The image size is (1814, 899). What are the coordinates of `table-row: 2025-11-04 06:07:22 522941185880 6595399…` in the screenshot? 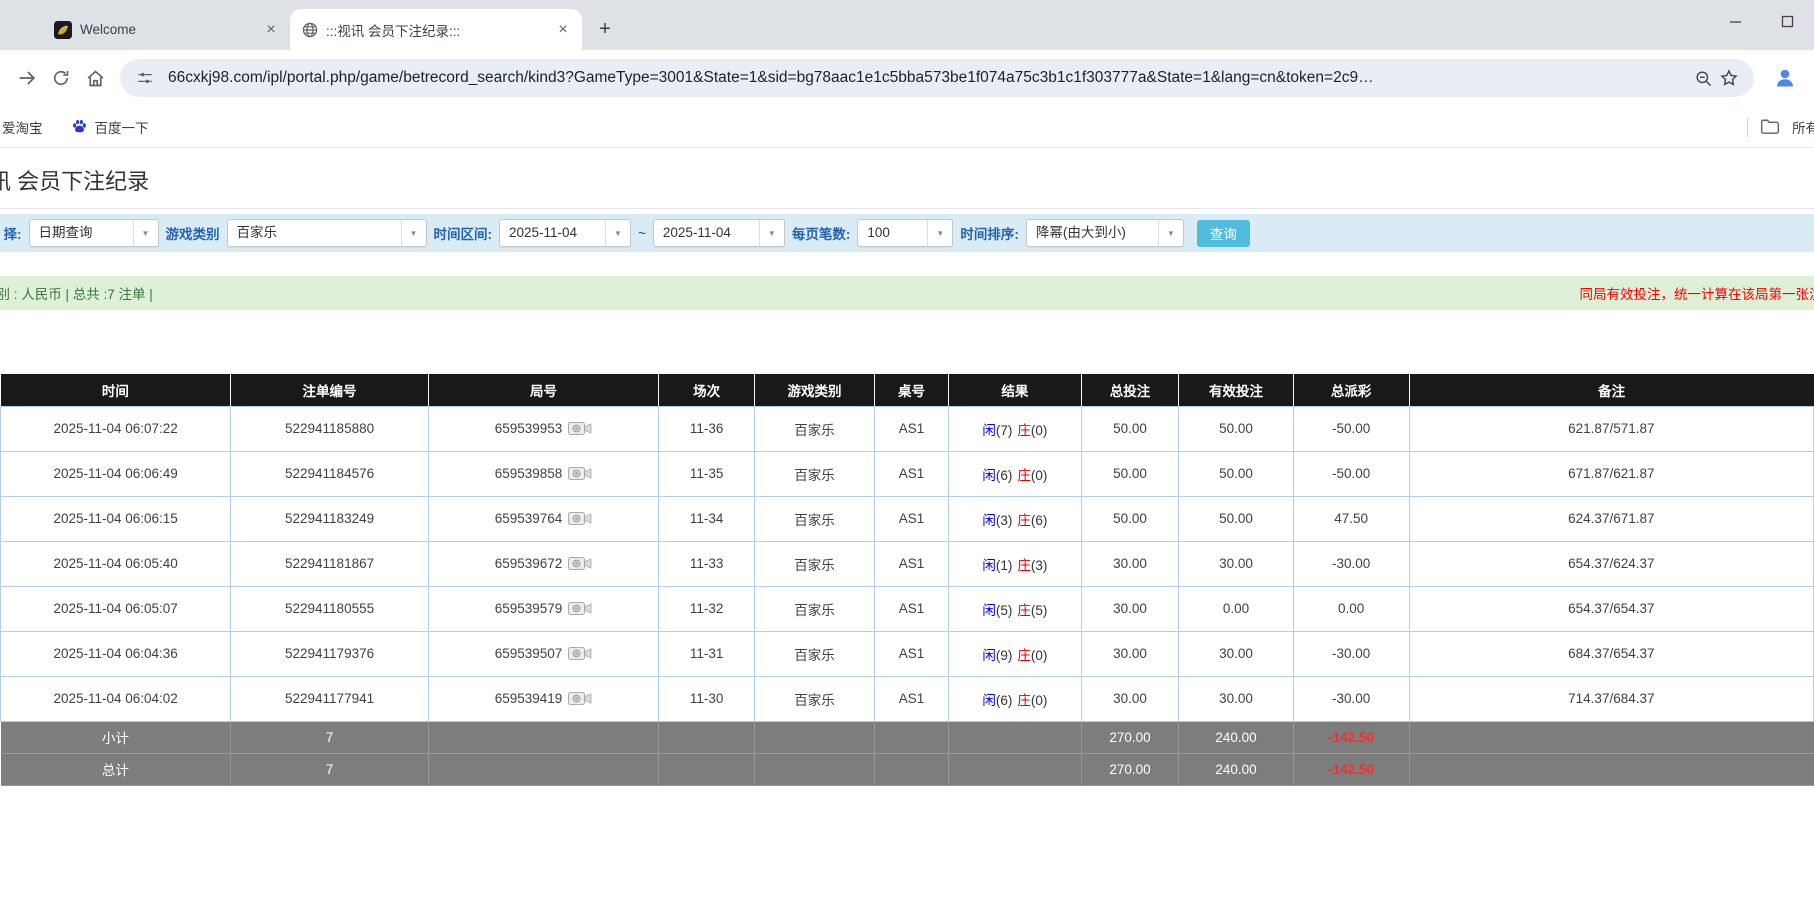 It's located at (907, 428).